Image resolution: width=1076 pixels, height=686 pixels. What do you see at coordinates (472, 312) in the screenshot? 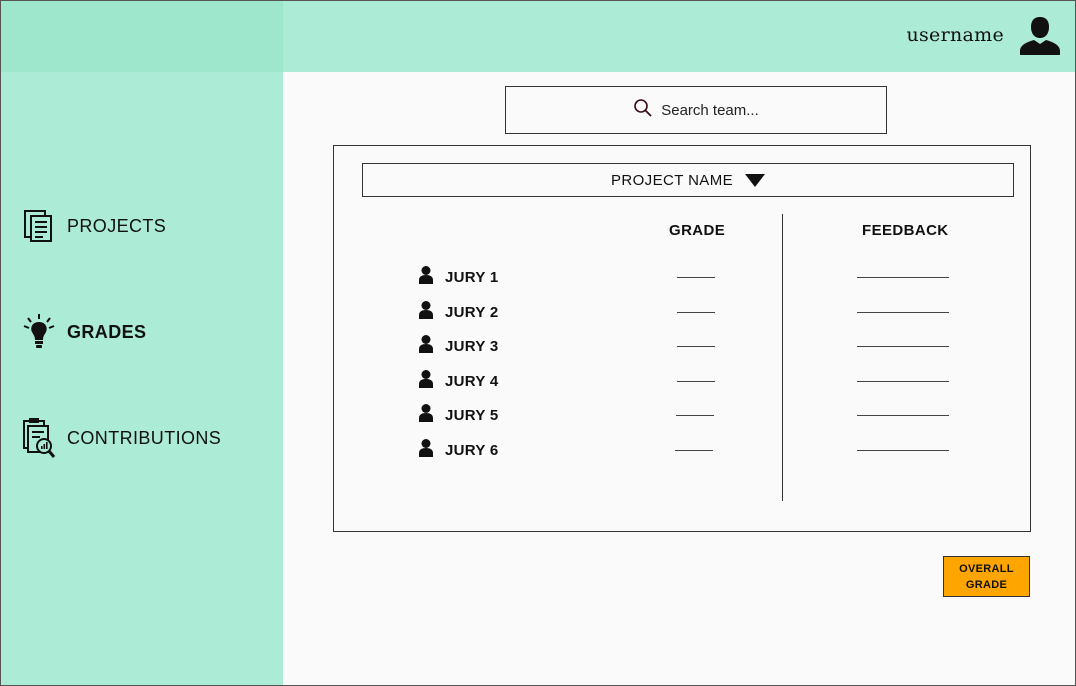
I see `jury-label: JURY 2` at bounding box center [472, 312].